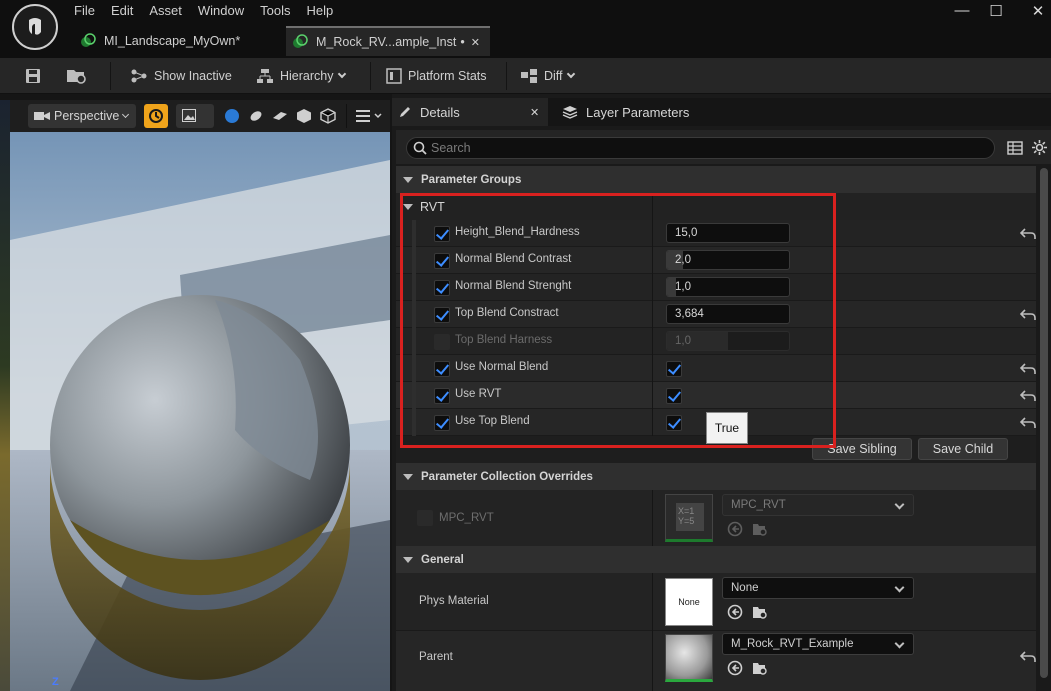  What do you see at coordinates (454, 601) in the screenshot?
I see `phys-material-label: Phys Material` at bounding box center [454, 601].